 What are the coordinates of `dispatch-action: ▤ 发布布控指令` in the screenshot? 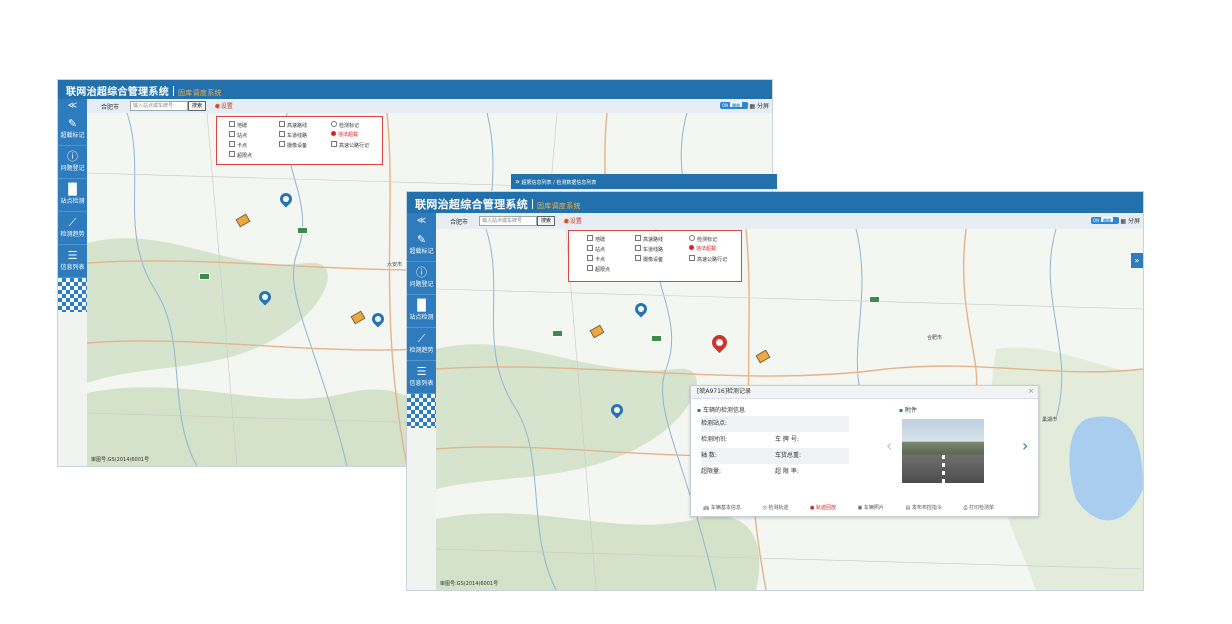 It's located at (929, 508).